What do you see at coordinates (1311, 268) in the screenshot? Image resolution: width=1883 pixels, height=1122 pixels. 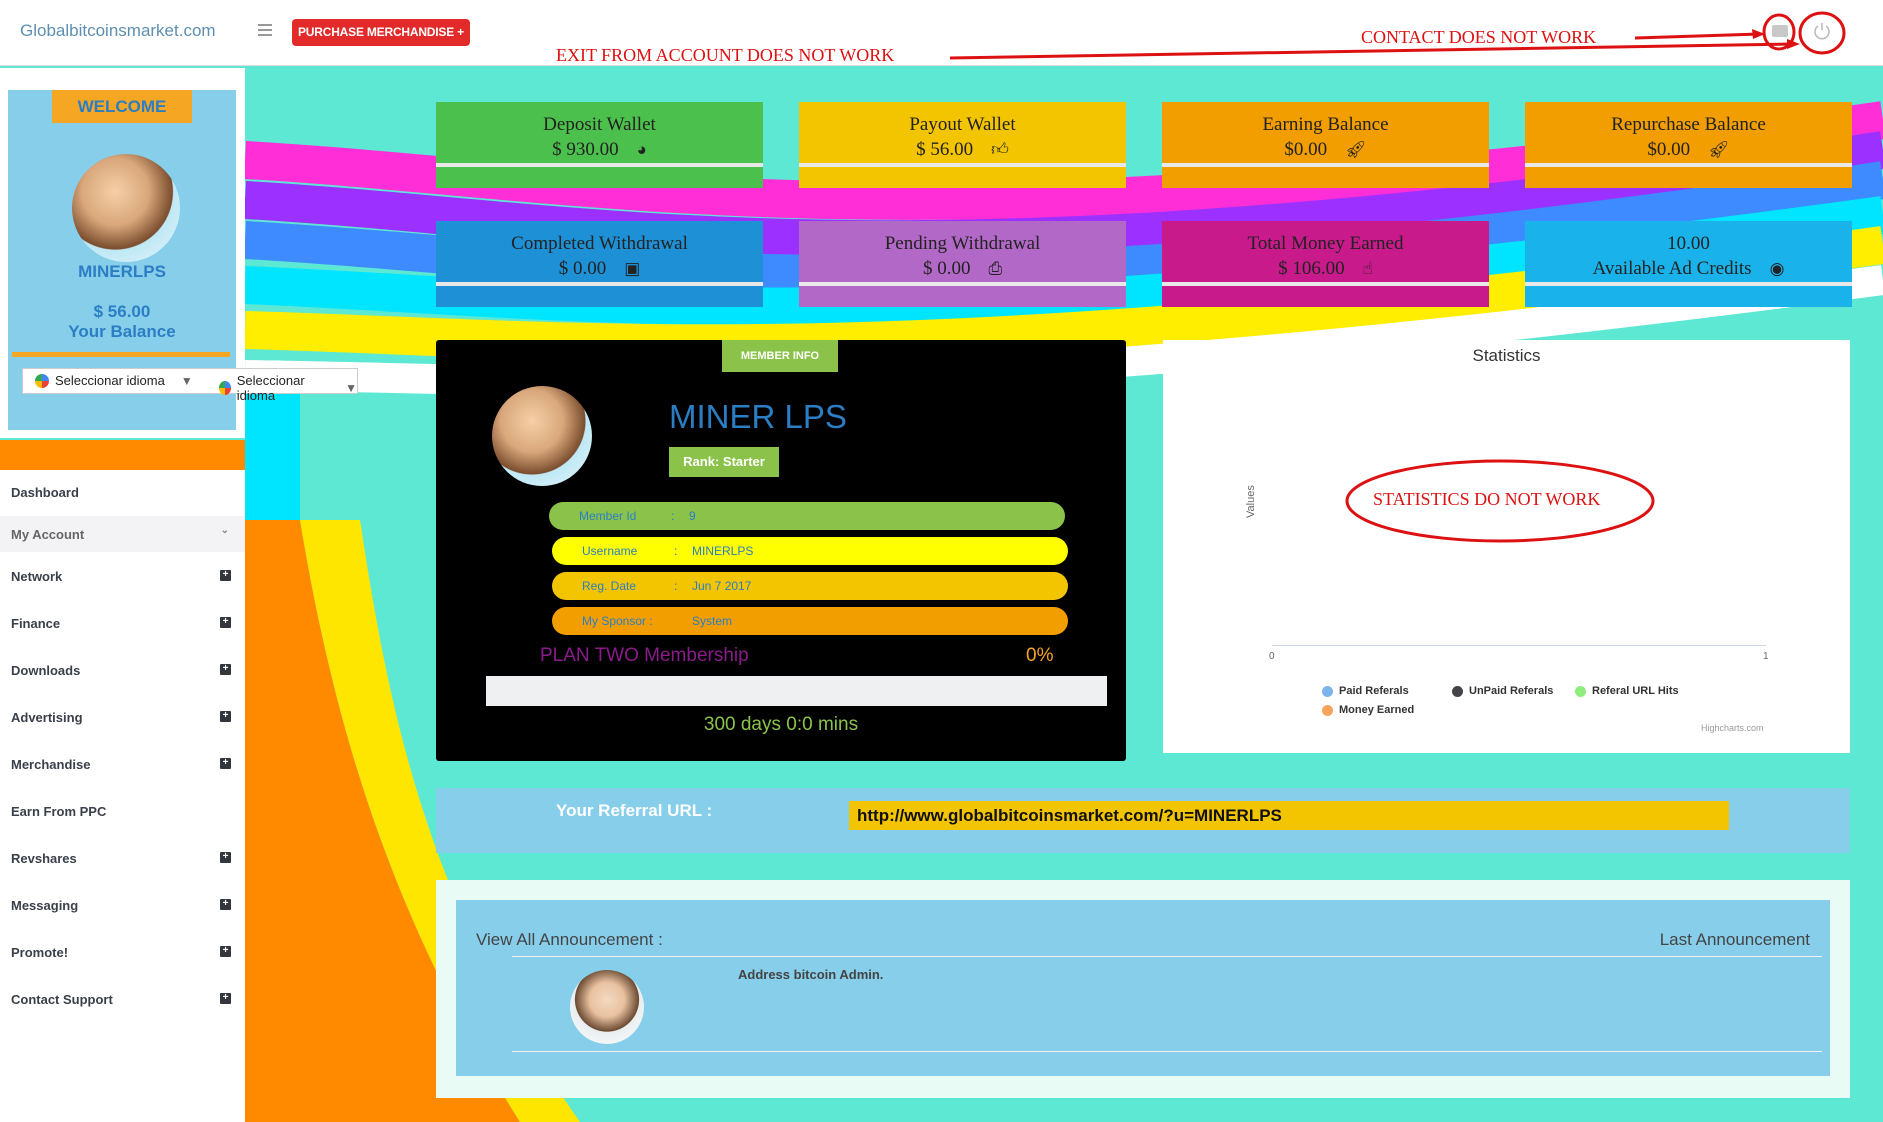 I see `stat-card-value: $ 106.00` at bounding box center [1311, 268].